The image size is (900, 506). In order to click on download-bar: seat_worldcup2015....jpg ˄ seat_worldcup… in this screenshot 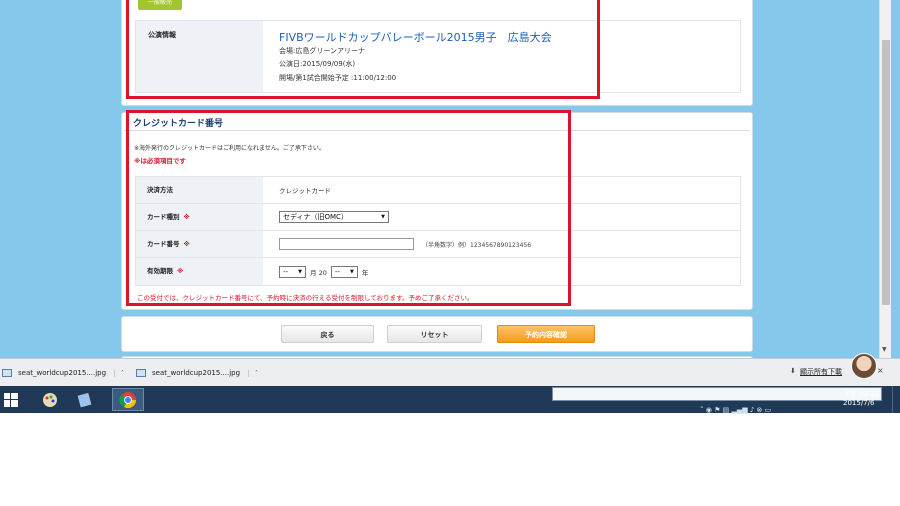, I will do `click(450, 372)`.